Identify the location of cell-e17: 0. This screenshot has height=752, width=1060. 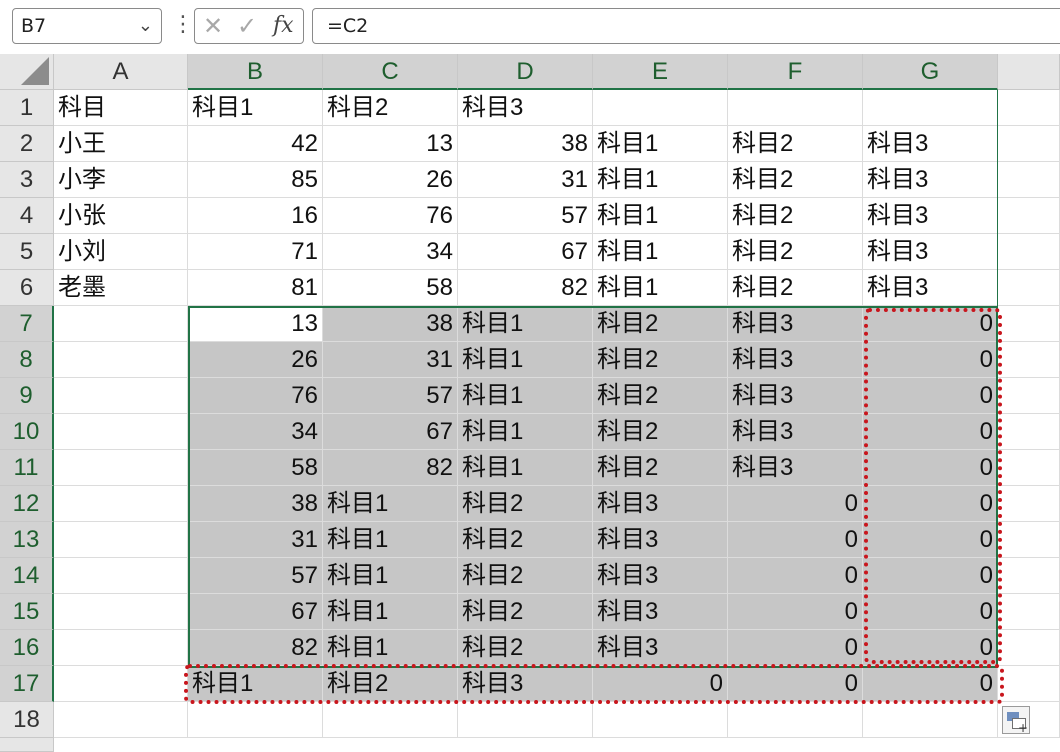
(660, 684).